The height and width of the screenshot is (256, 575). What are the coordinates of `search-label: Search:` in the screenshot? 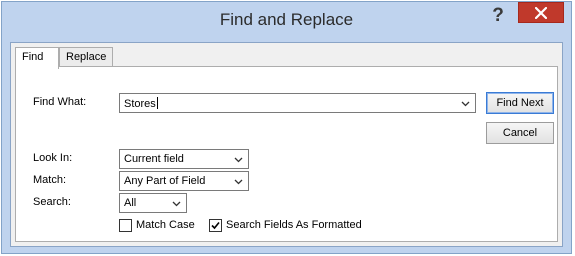 It's located at (52, 202).